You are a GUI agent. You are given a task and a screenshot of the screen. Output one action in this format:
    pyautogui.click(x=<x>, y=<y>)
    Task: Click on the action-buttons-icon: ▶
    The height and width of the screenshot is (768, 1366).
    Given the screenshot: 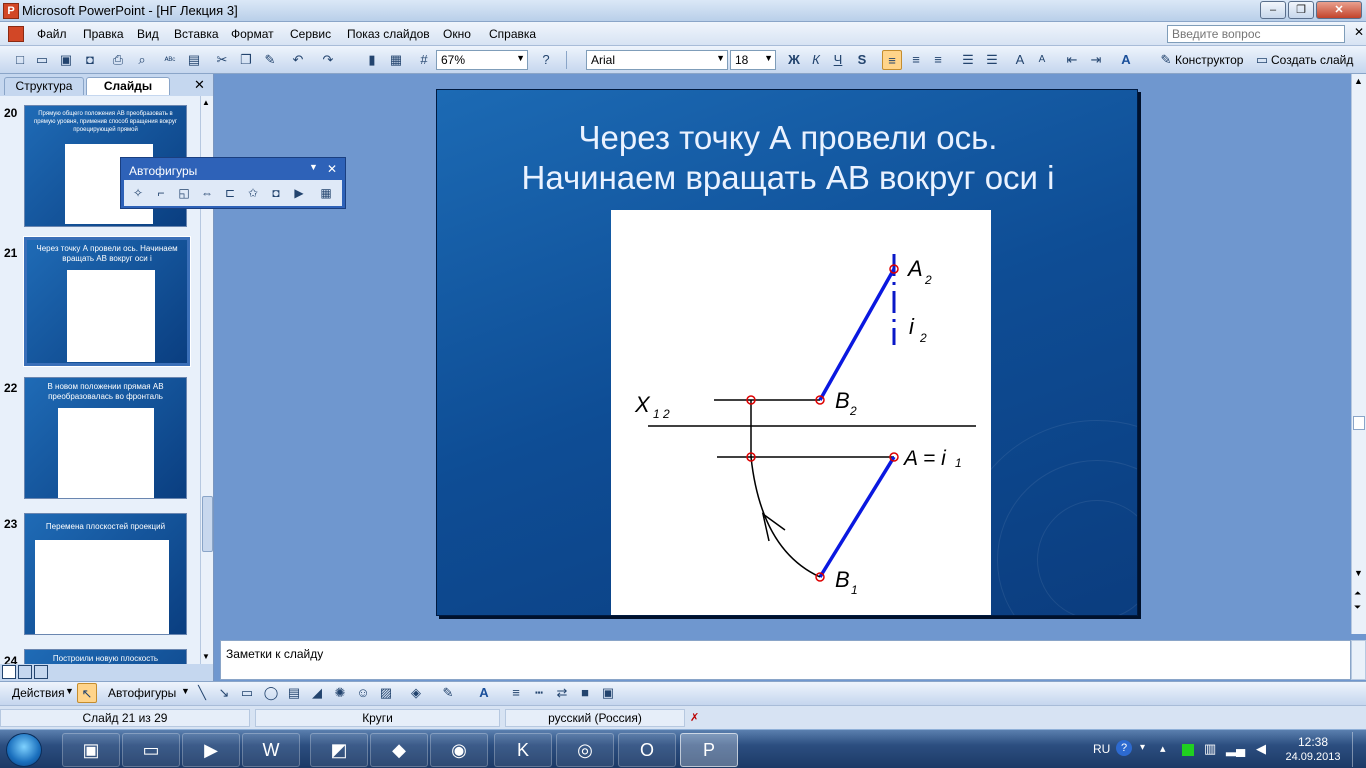 What is the action you would take?
    pyautogui.click(x=299, y=193)
    